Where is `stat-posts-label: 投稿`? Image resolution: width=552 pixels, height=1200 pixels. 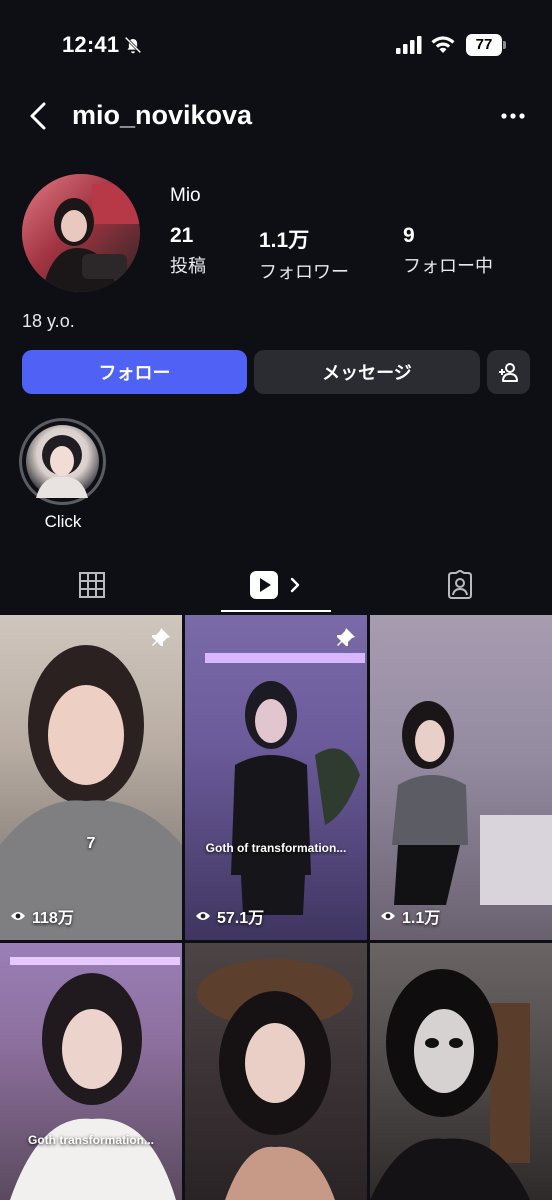 stat-posts-label: 投稿 is located at coordinates (188, 266).